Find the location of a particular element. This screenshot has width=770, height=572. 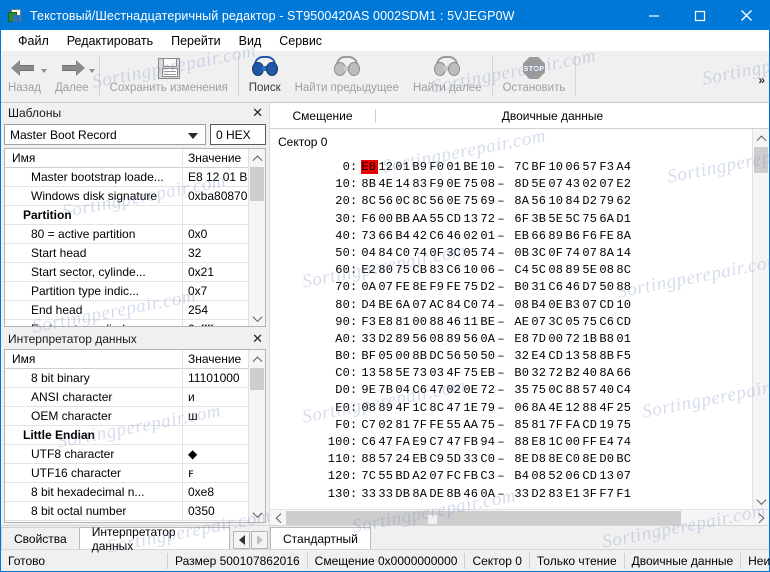

hex-byte: 02 is located at coordinates (590, 184).